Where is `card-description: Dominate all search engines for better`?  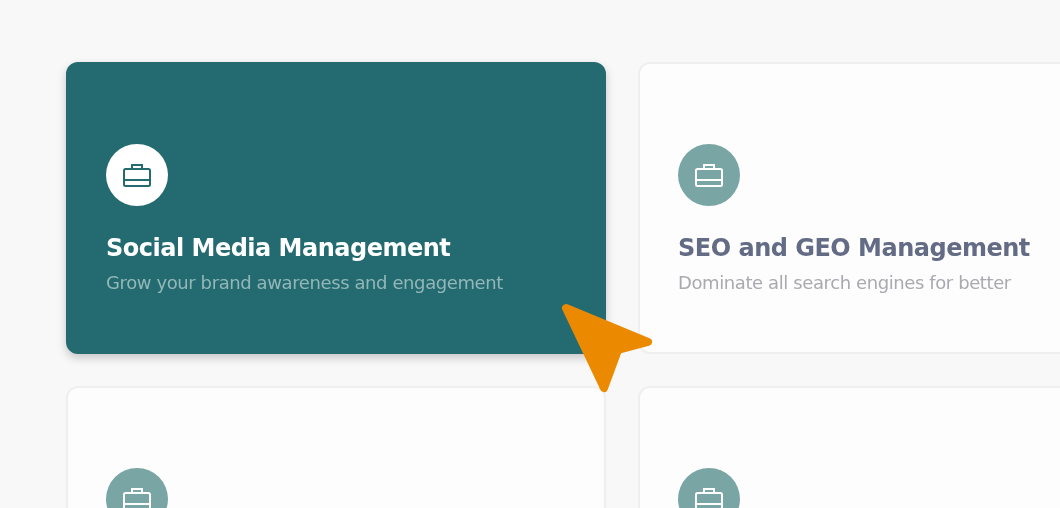
card-description: Dominate all search engines for better is located at coordinates (845, 282).